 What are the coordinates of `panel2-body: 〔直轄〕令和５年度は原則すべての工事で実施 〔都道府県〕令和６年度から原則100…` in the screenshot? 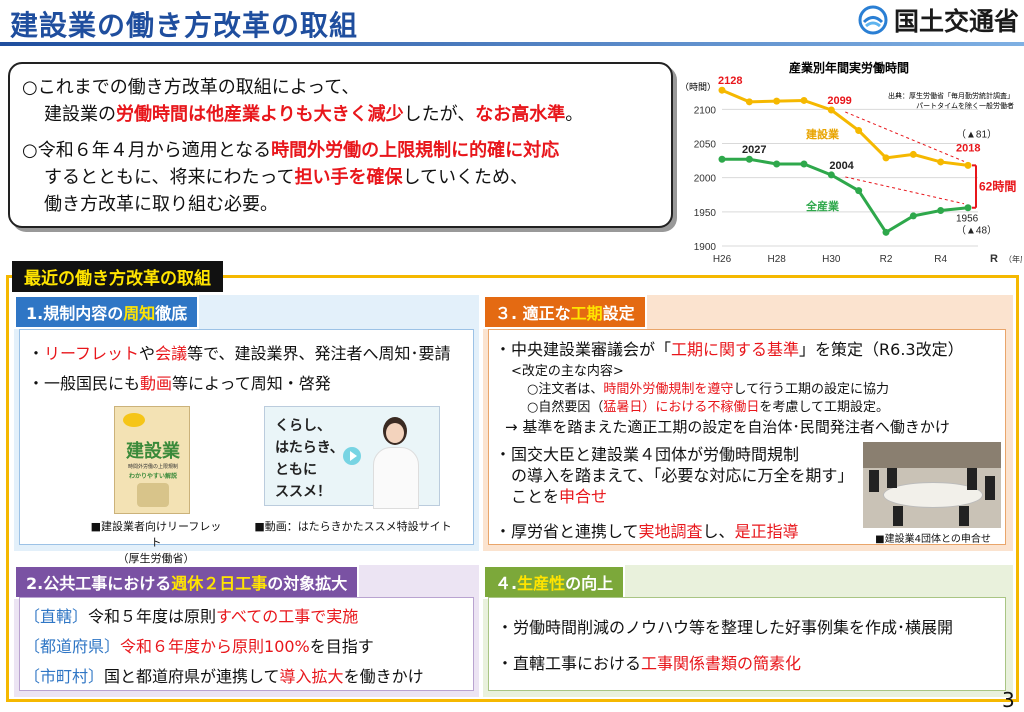 It's located at (246, 644).